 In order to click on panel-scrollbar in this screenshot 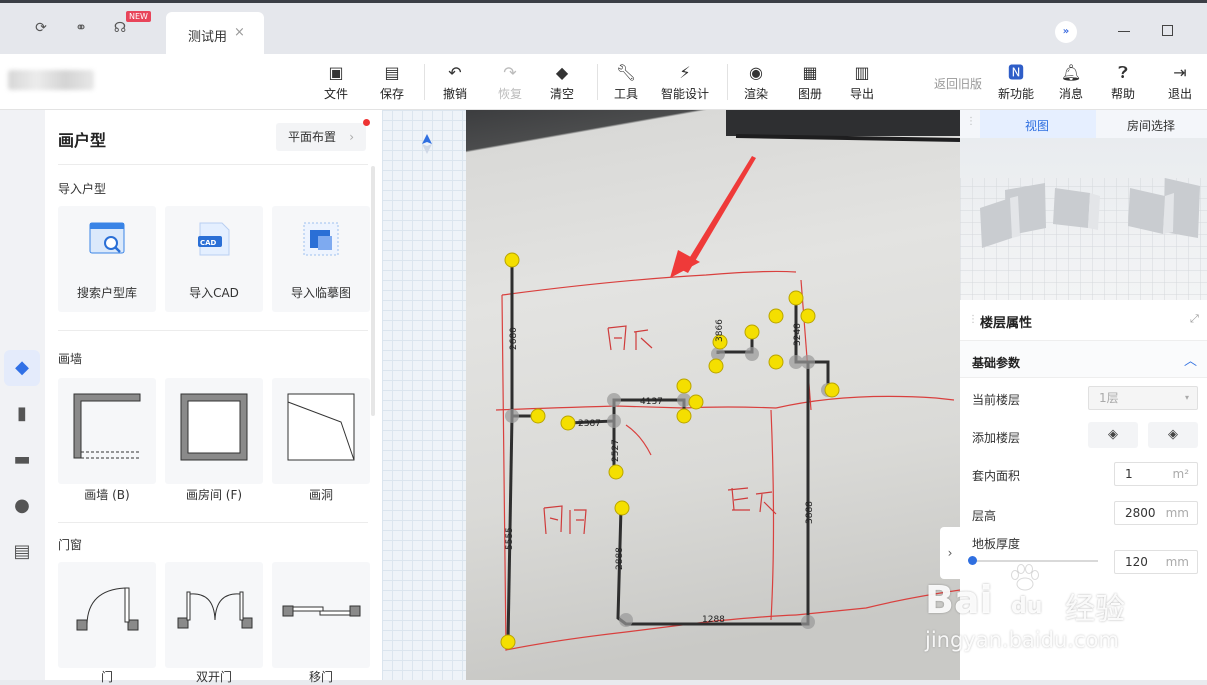, I will do `click(373, 291)`.